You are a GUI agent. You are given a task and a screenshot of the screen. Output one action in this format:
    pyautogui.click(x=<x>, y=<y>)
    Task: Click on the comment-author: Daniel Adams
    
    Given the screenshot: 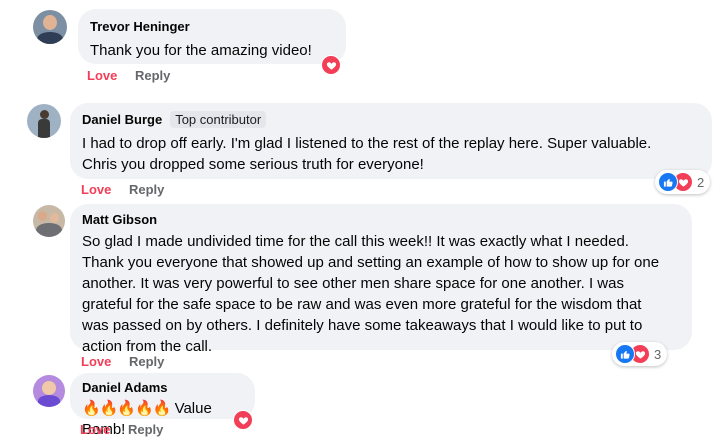 What is the action you would take?
    pyautogui.click(x=125, y=387)
    